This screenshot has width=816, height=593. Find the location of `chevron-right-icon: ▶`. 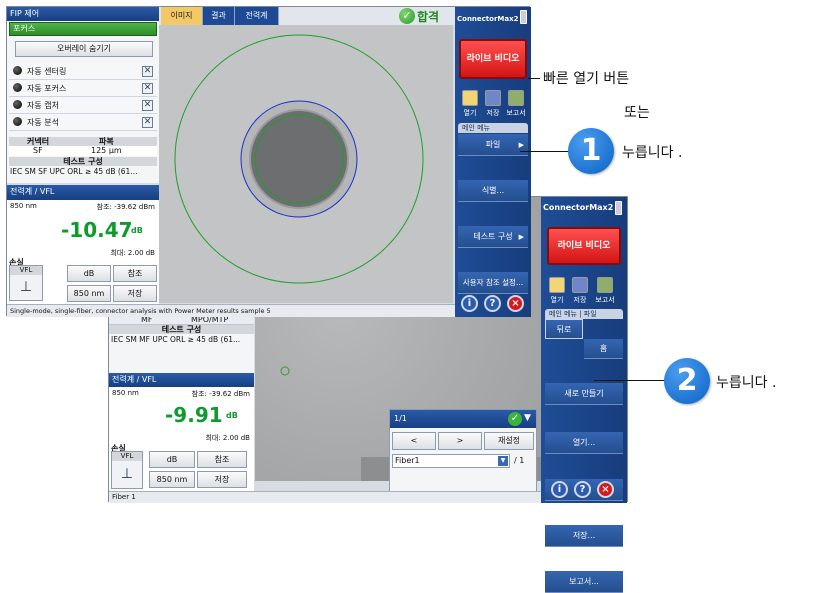

chevron-right-icon: ▶ is located at coordinates (521, 237).